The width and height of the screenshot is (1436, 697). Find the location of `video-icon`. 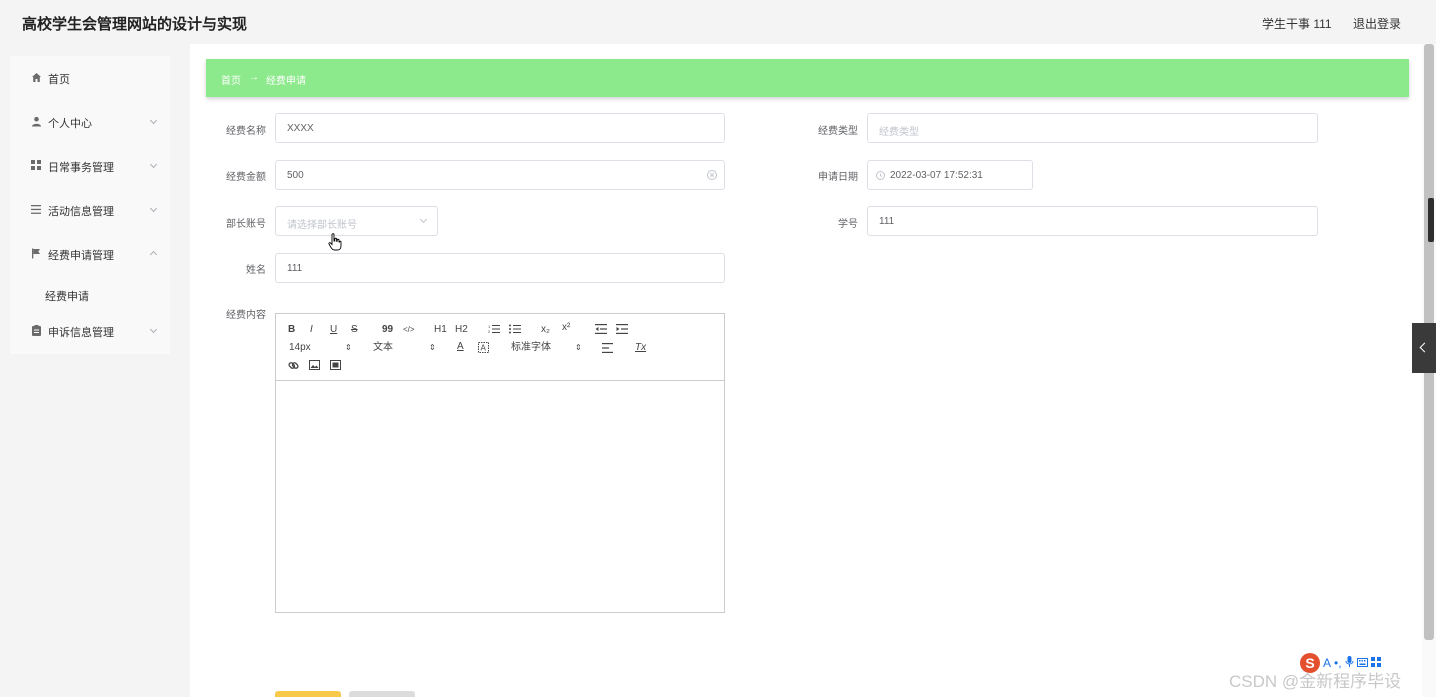

video-icon is located at coordinates (335, 366).